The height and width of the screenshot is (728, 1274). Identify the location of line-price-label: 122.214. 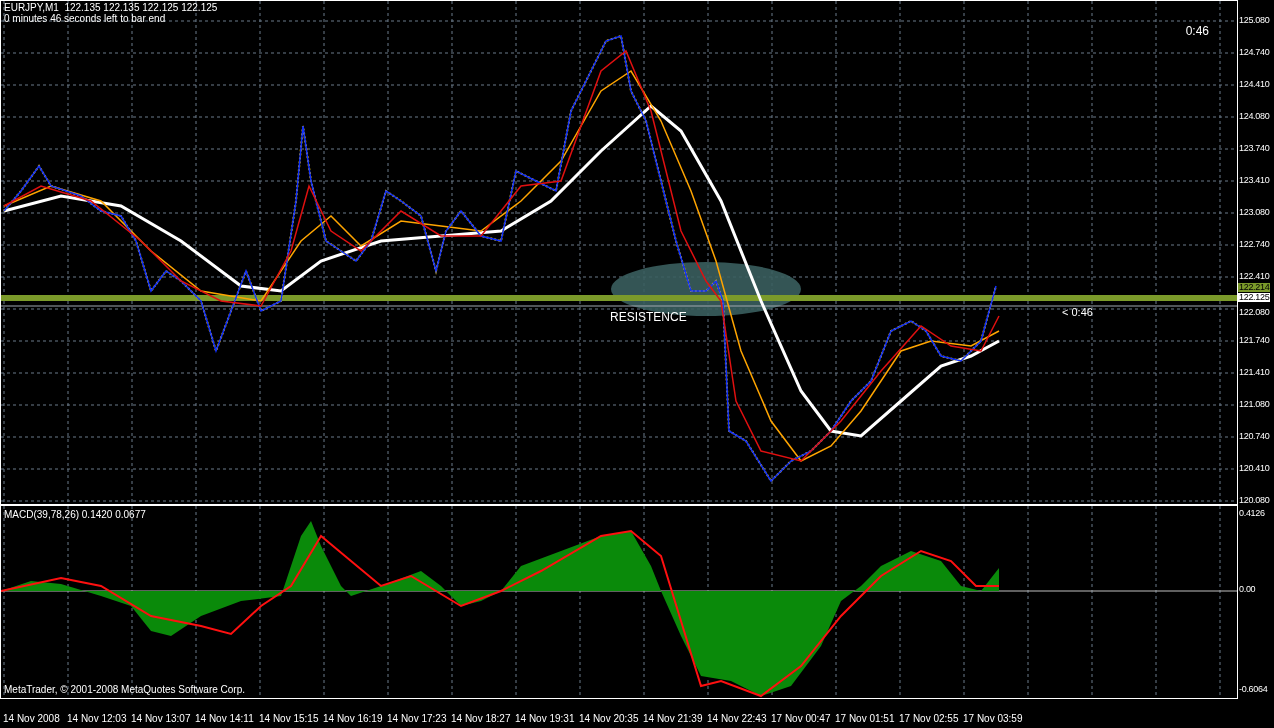
(1254, 287).